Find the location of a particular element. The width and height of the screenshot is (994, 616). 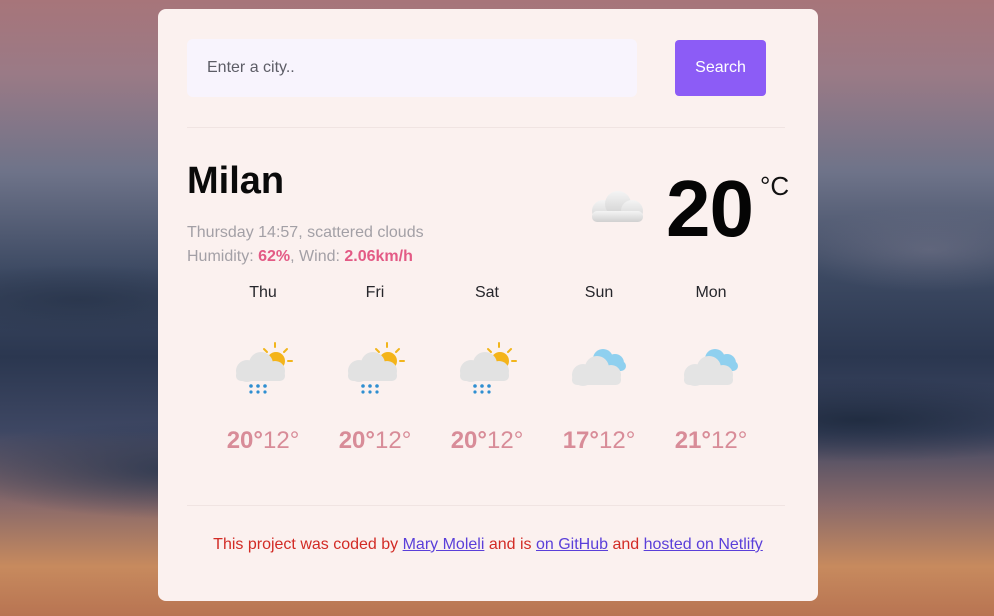

unit-celsius: °C is located at coordinates (774, 186).